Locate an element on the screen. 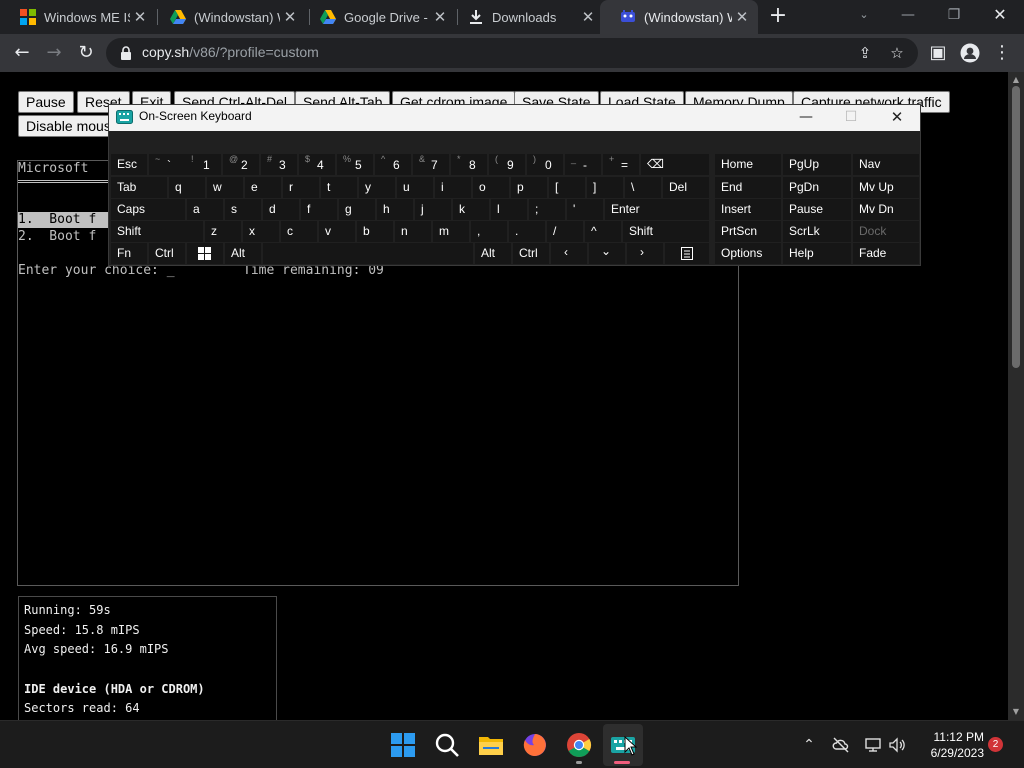 The width and height of the screenshot is (1024, 768). osk-close-button: ✕ is located at coordinates (897, 118).